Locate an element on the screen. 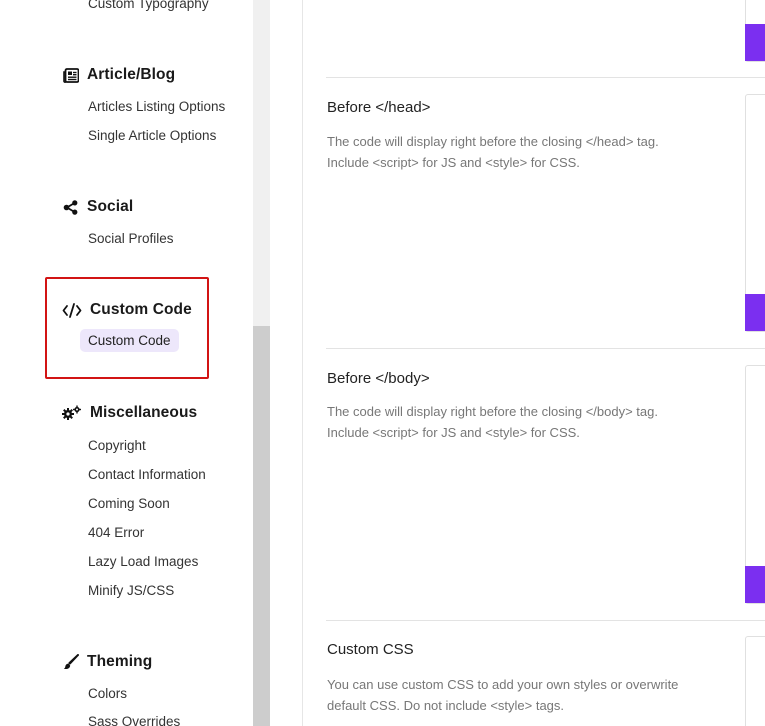 The height and width of the screenshot is (726, 765). section-title: Theming is located at coordinates (120, 661).